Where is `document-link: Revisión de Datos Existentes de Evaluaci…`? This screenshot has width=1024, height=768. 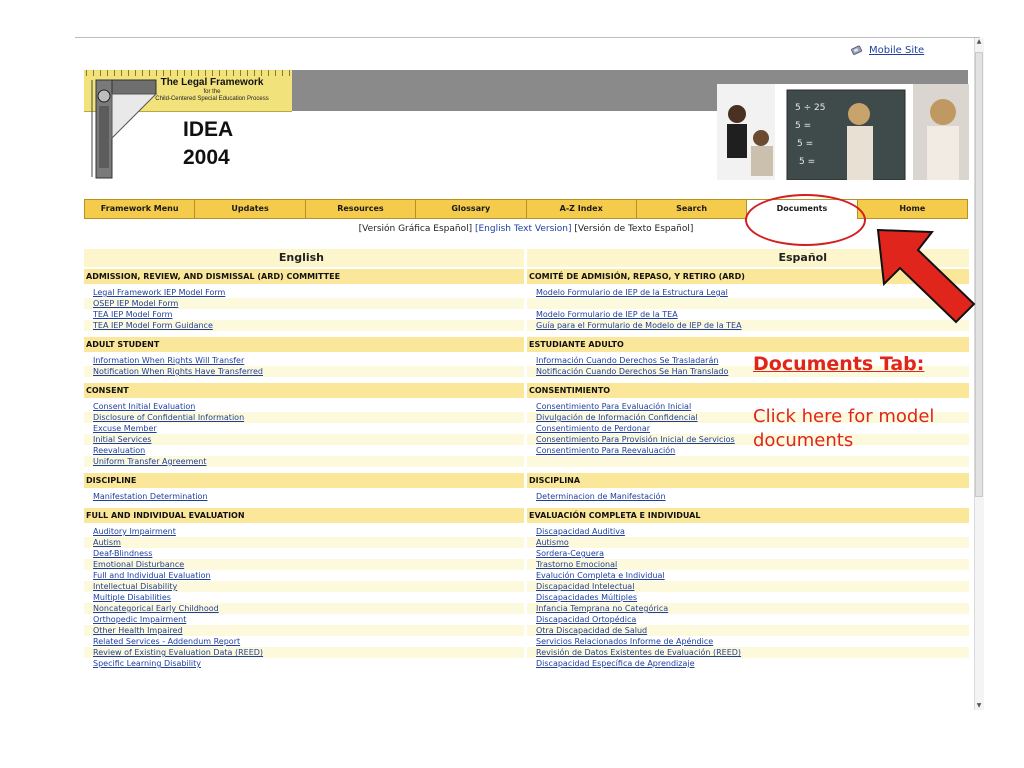
document-link: Revisión de Datos Existentes de Evaluaci… is located at coordinates (748, 652).